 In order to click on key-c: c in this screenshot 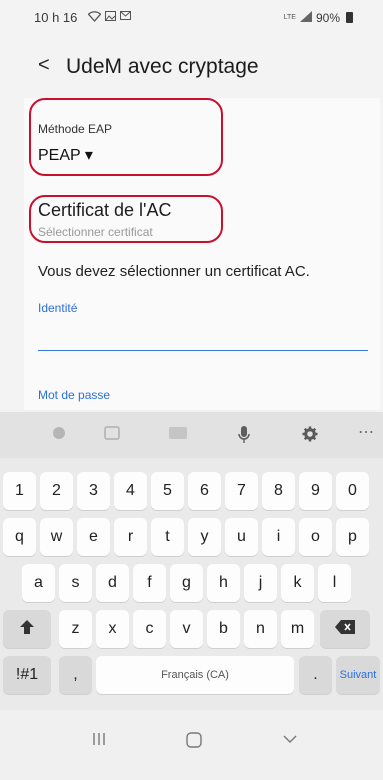, I will do `click(149, 629)`.